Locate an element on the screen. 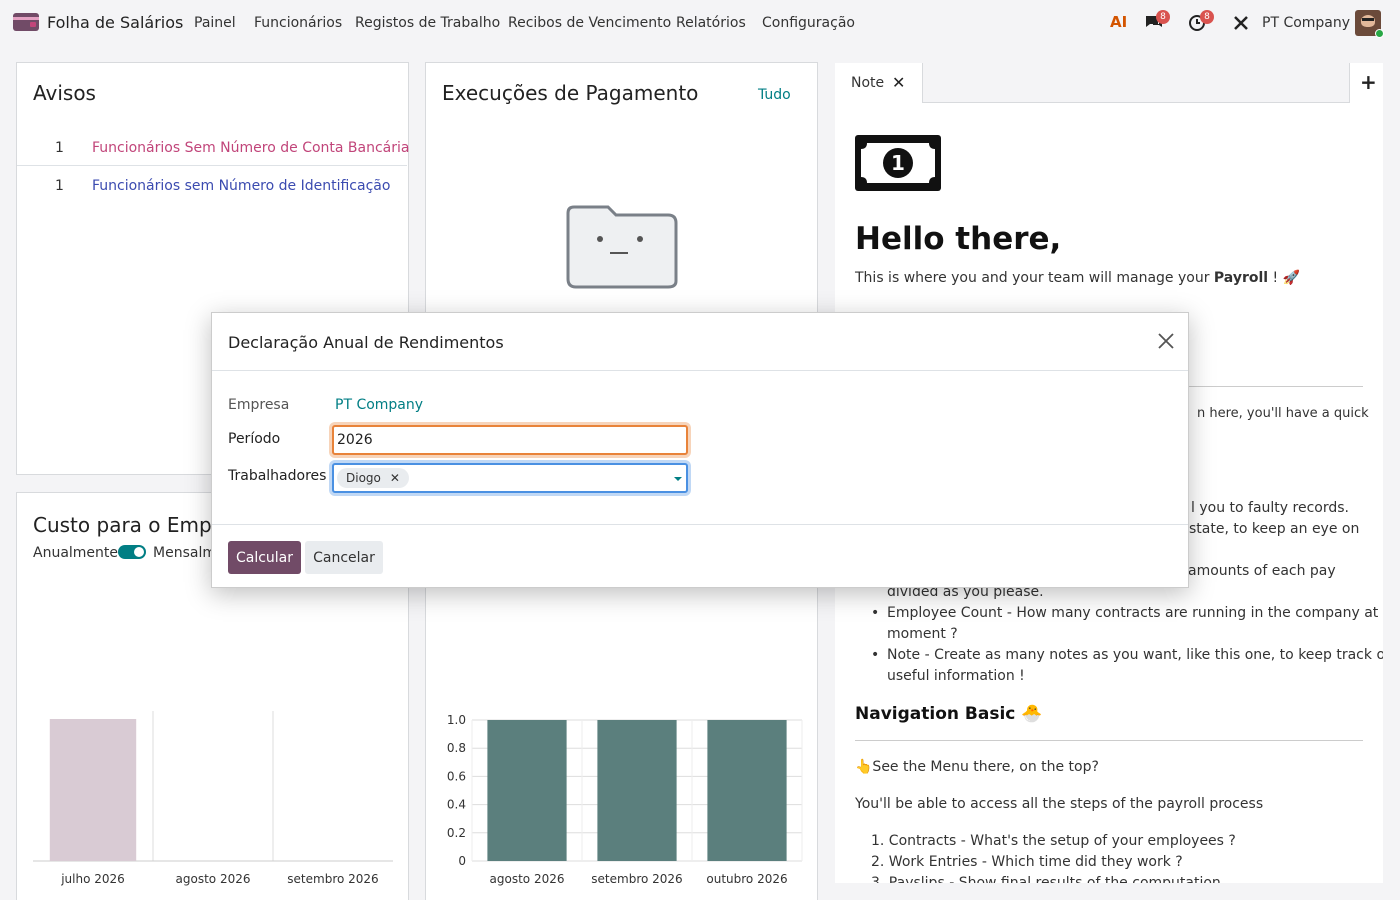 The height and width of the screenshot is (900, 1400). dialog-title: Declaração Anual de Rendimentos is located at coordinates (366, 342).